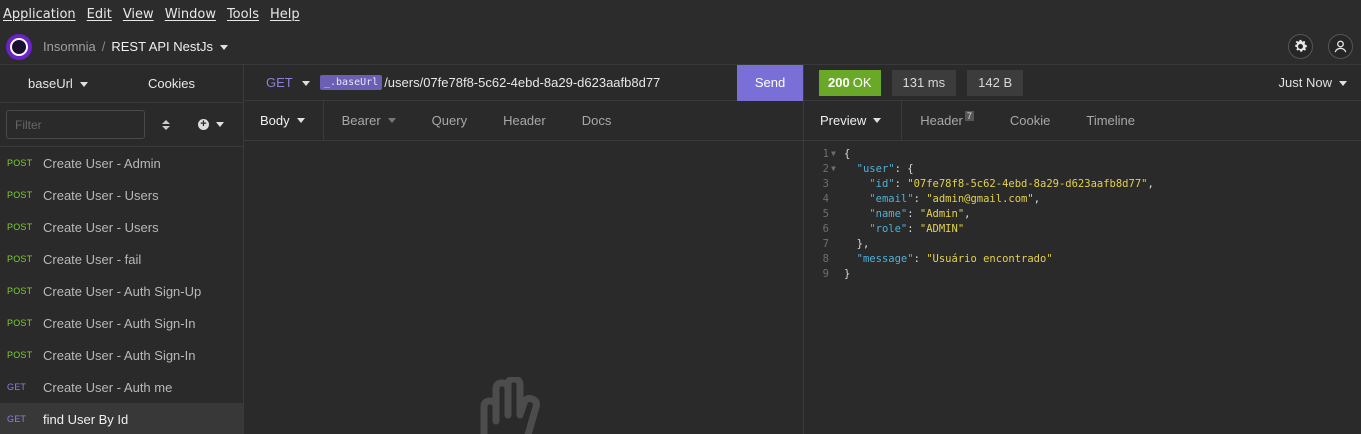  Describe the element at coordinates (825, 273) in the screenshot. I see `line-number: 9` at that location.